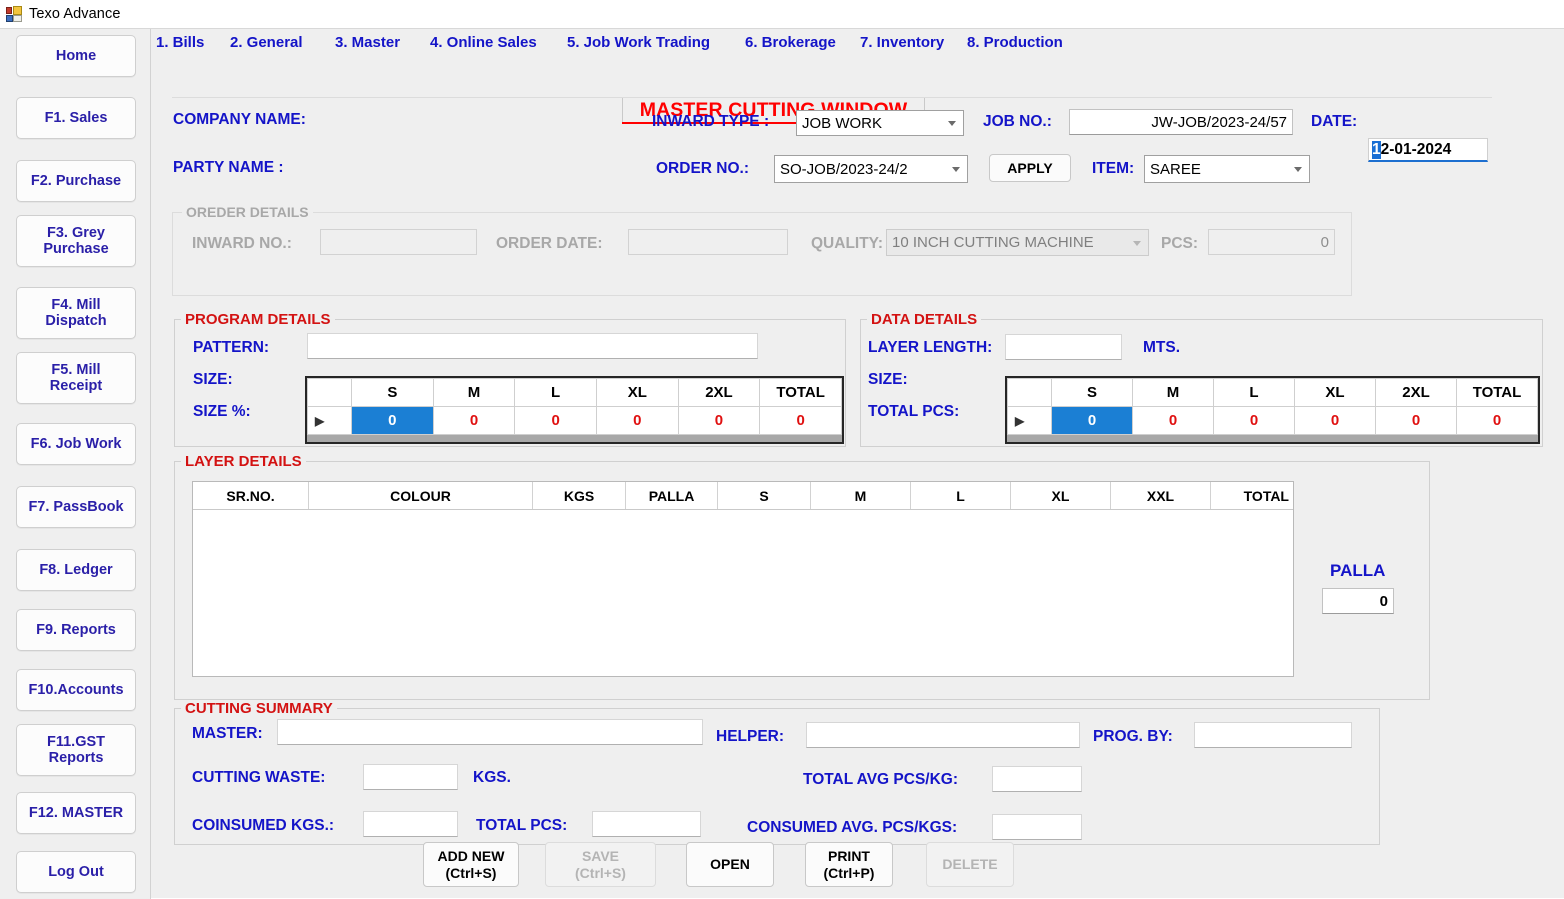 Image resolution: width=1564 pixels, height=899 pixels. Describe the element at coordinates (480, 167) in the screenshot. I see `party-name-field` at that location.